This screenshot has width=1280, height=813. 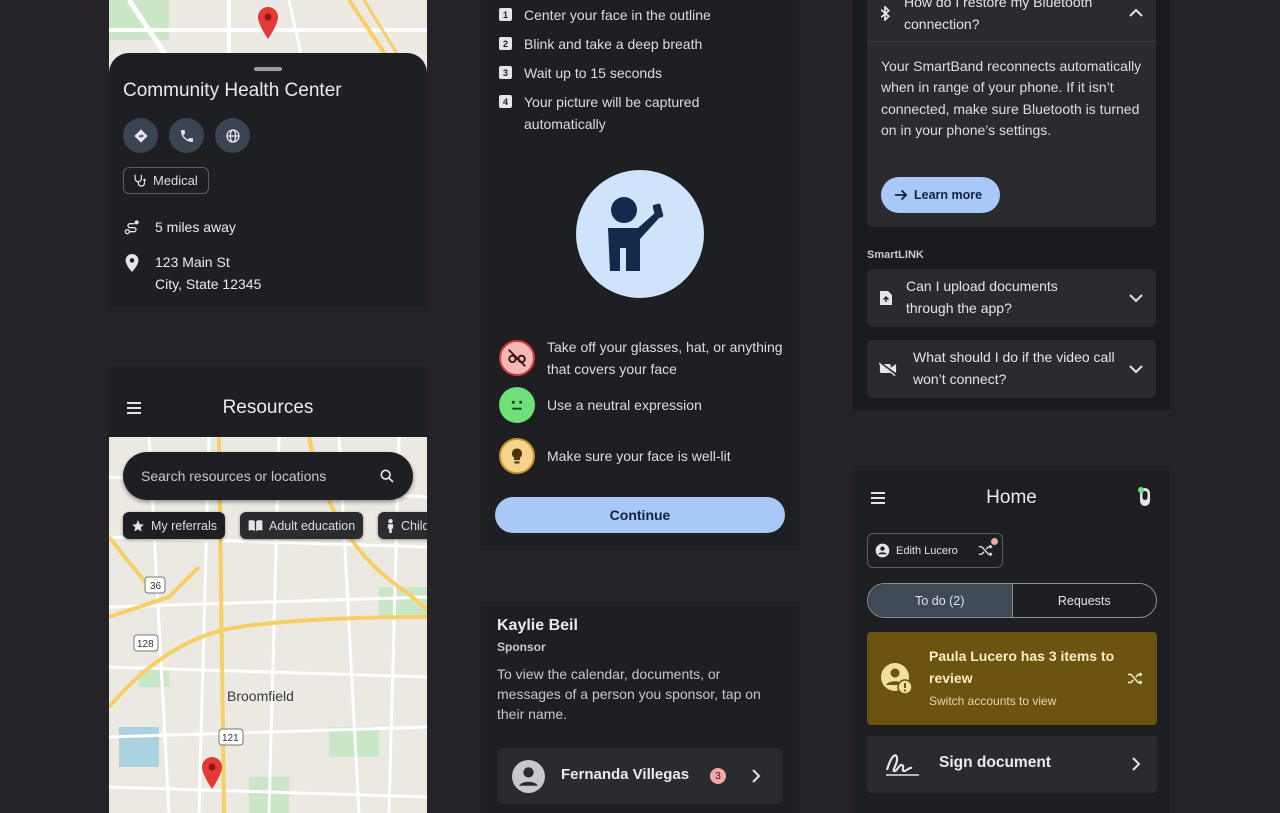 I want to click on tip-item: Make sure your face is well-lit, so click(x=615, y=456).